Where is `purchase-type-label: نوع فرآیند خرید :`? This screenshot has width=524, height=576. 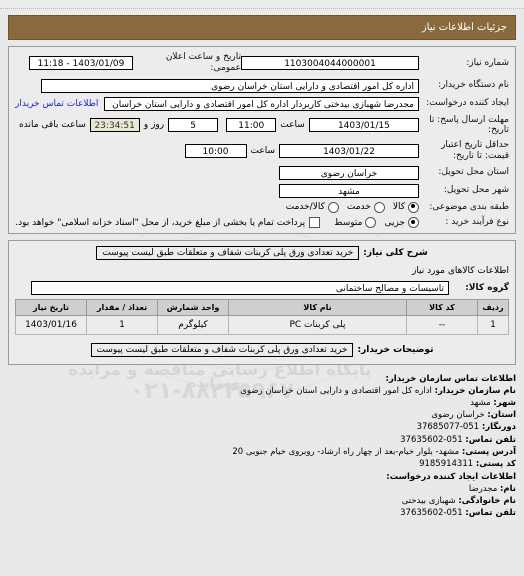
purchase-type-label: نوع فرآیند خرید : is located at coordinates (477, 221).